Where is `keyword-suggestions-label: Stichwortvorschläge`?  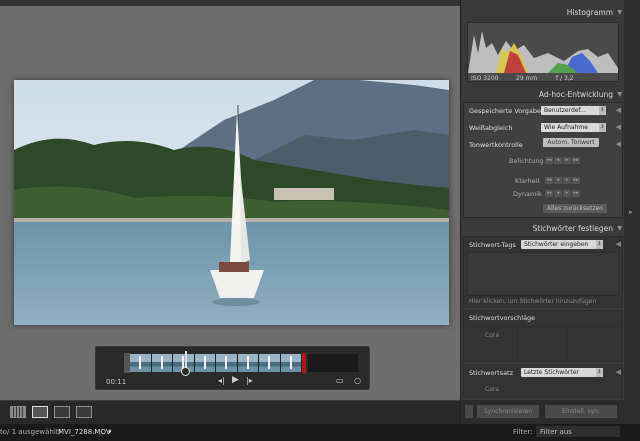 keyword-suggestions-label: Stichwortvorschläge is located at coordinates (502, 318).